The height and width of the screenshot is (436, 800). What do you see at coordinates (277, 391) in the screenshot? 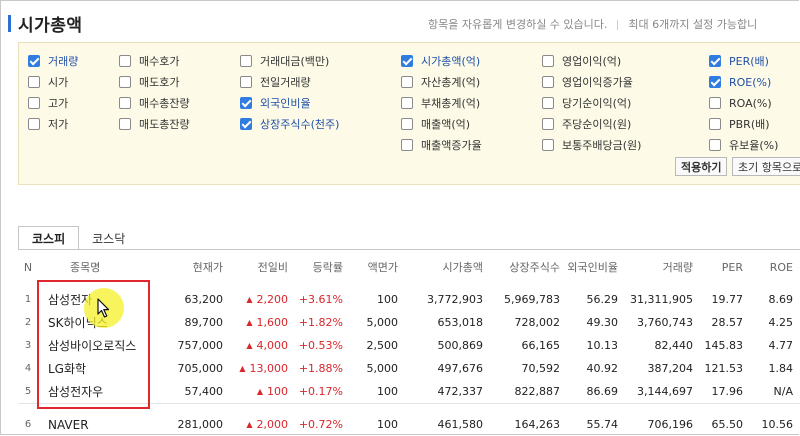
I see `change-amount-value: 100` at bounding box center [277, 391].